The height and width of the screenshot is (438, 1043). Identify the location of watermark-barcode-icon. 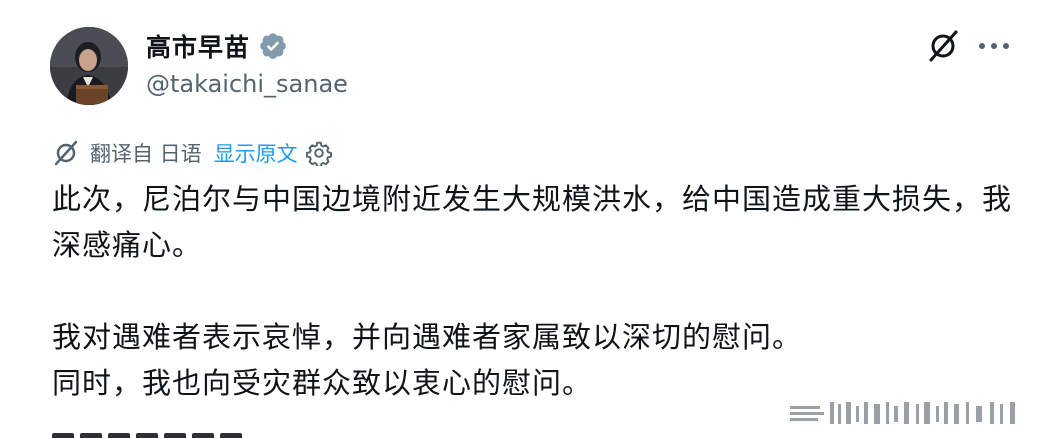
(902, 413).